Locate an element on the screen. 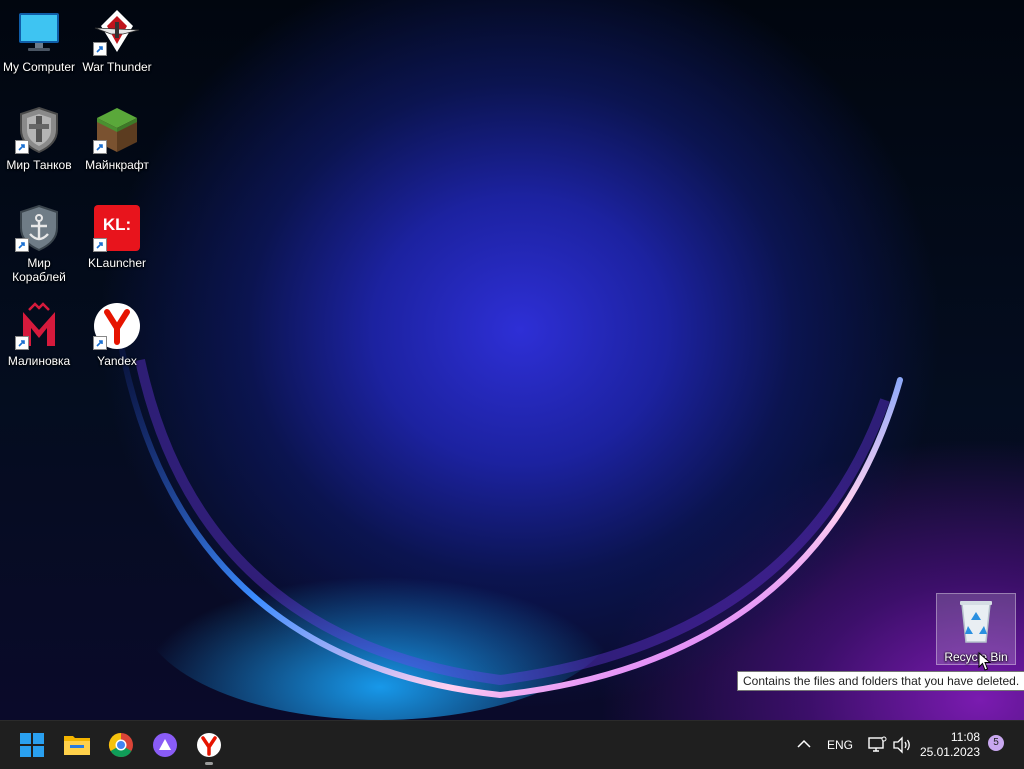 The width and height of the screenshot is (1024, 769). klauncher-icon: KL: is located at coordinates (117, 228).